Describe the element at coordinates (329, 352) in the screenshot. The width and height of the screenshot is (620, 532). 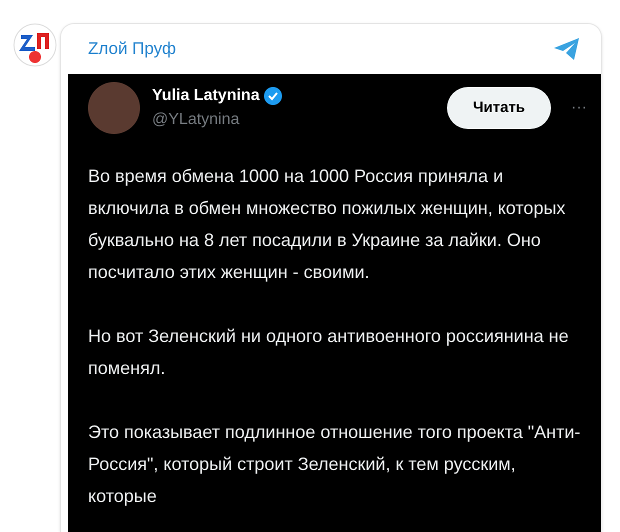
I see `tweet-text: Но вот Зеленский ни одного антивоенного россиянина не поменял.` at that location.